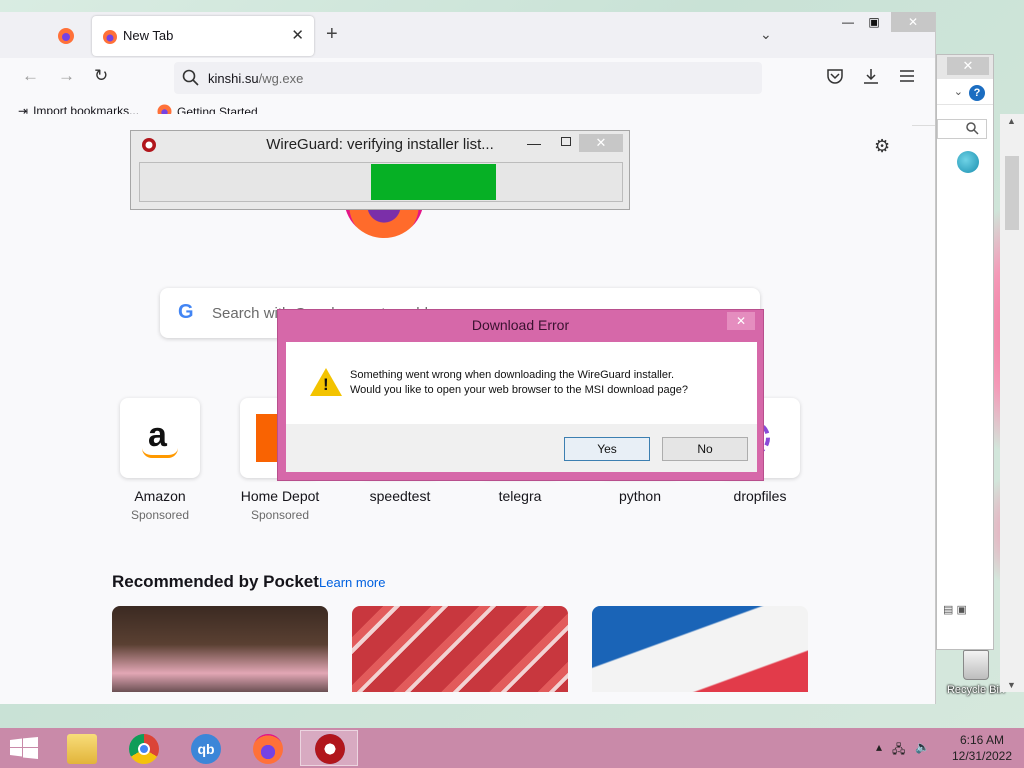  I want to click on top-site-amazon: a Amazon Sponsored, so click(160, 460).